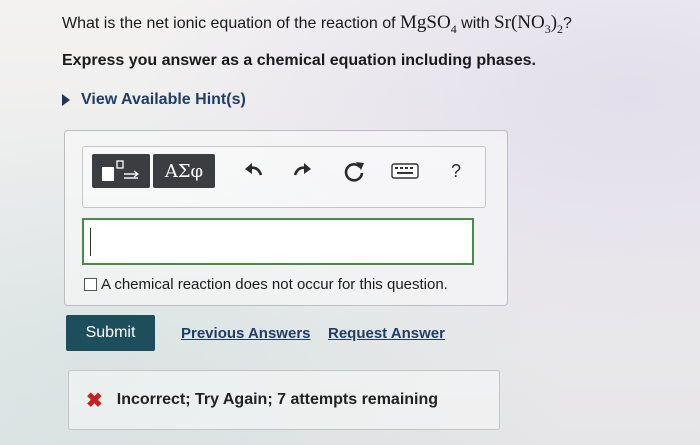 The height and width of the screenshot is (445, 700). I want to click on expand-triangle-icon, so click(66, 100).